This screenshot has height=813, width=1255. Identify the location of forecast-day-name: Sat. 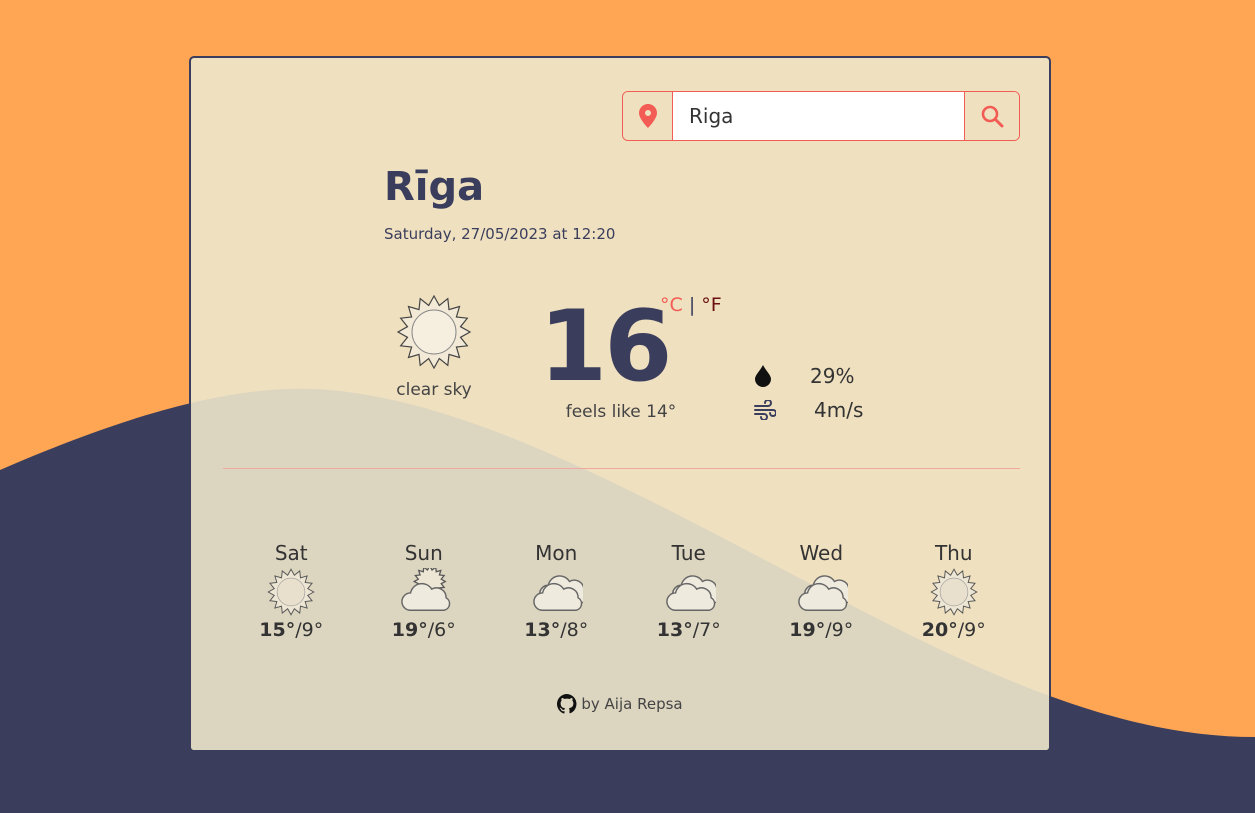
(291, 553).